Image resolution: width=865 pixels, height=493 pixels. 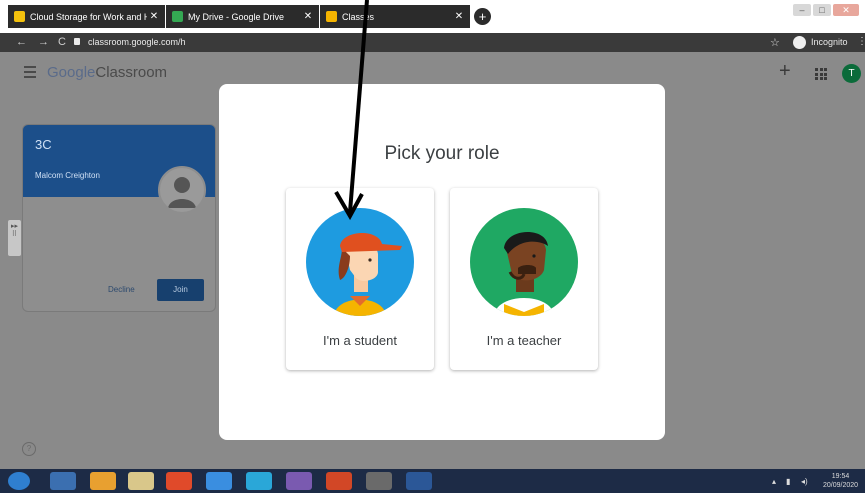 I want to click on windows-taskbar: ▴ ▮ ◂) 19:54 20/09/2020, so click(x=432, y=481).